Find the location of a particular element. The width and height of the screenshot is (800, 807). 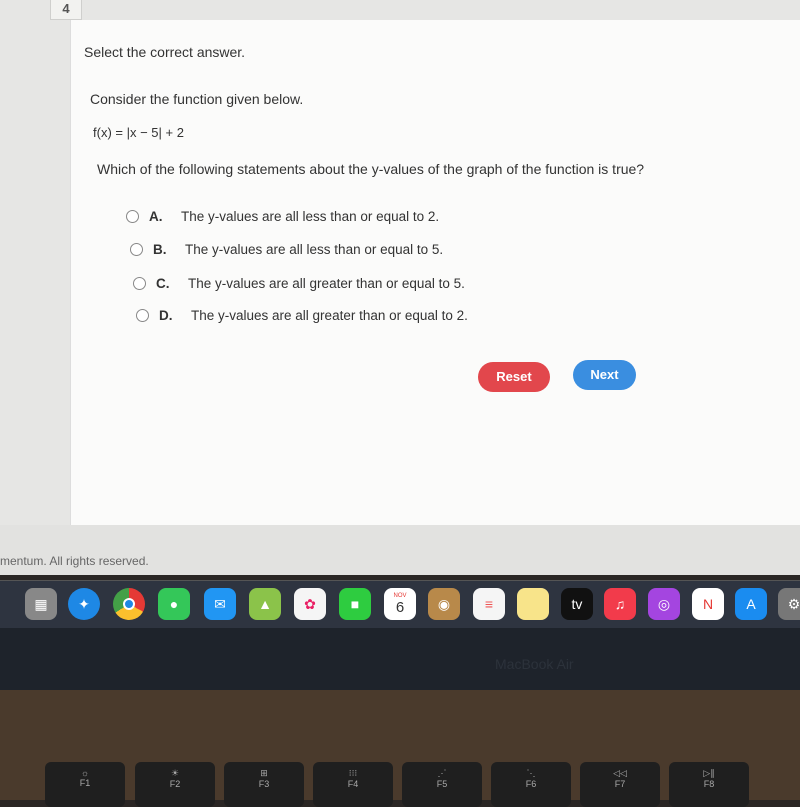

question-number: 4 is located at coordinates (66, 10).